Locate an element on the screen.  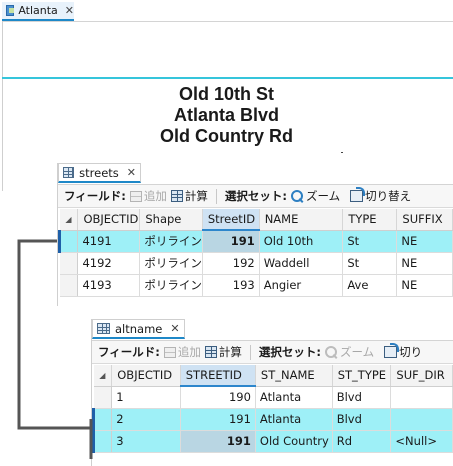
cell-objectid: 4193 is located at coordinates (109, 285).